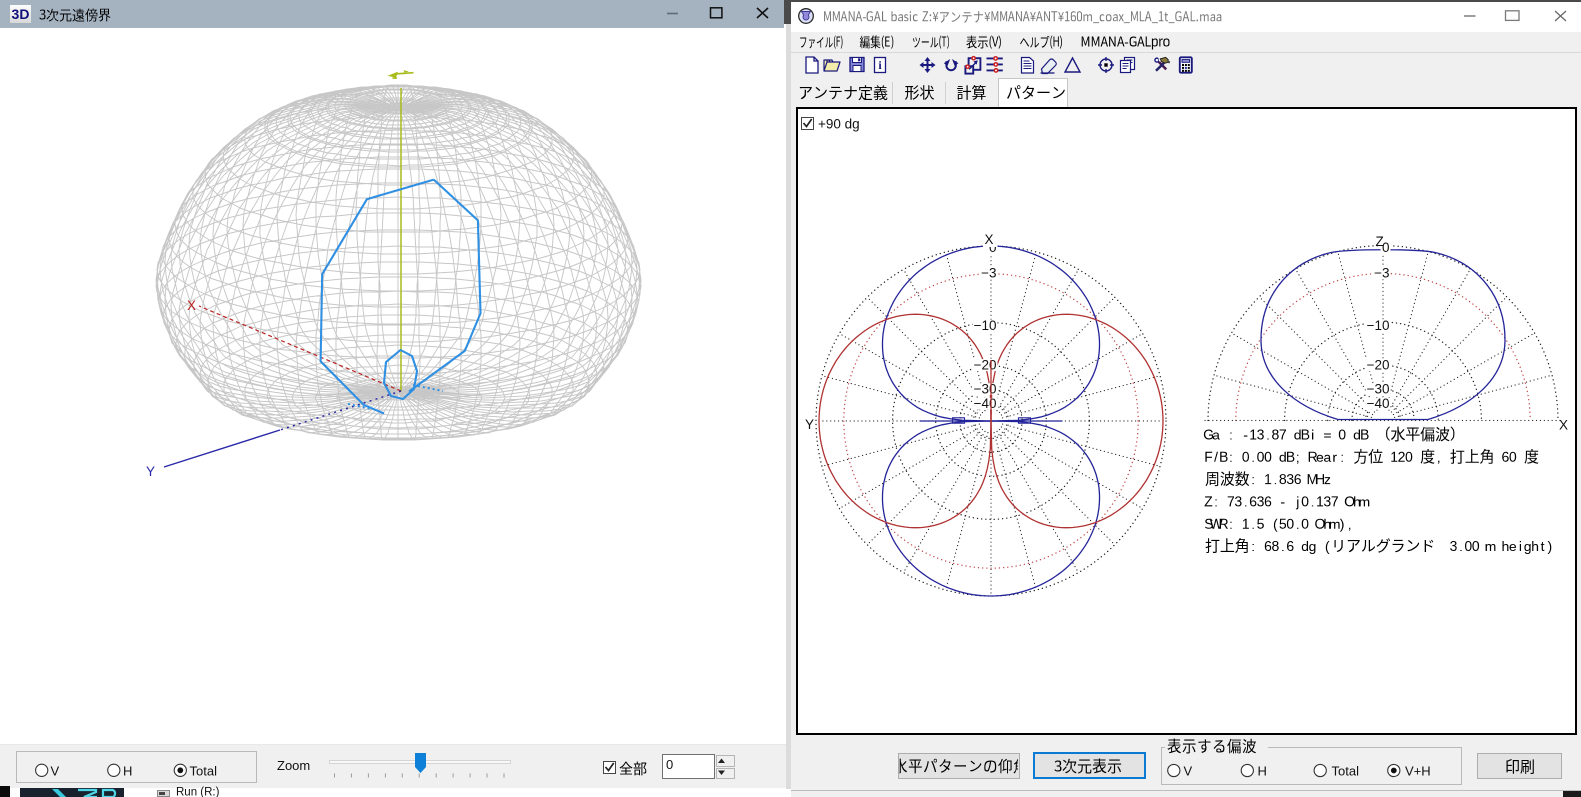  Describe the element at coordinates (198, 792) in the screenshot. I see `svg-text: Run (R:)` at that location.